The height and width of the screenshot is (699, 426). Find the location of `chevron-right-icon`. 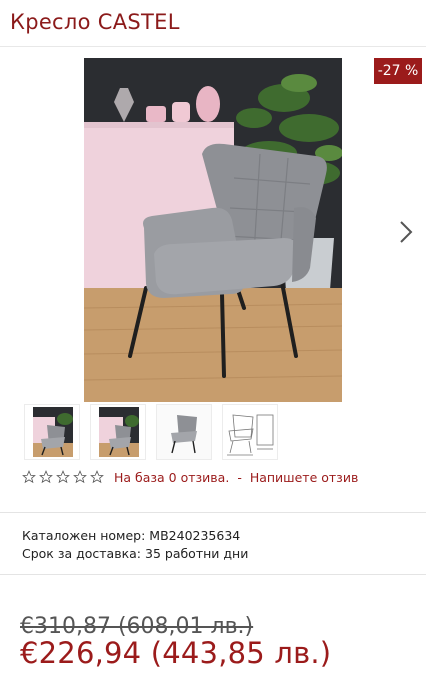

chevron-right-icon is located at coordinates (406, 232).